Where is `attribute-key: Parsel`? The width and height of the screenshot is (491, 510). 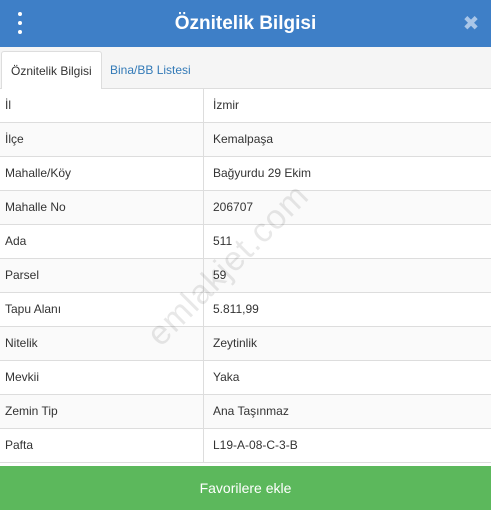 attribute-key: Parsel is located at coordinates (102, 275).